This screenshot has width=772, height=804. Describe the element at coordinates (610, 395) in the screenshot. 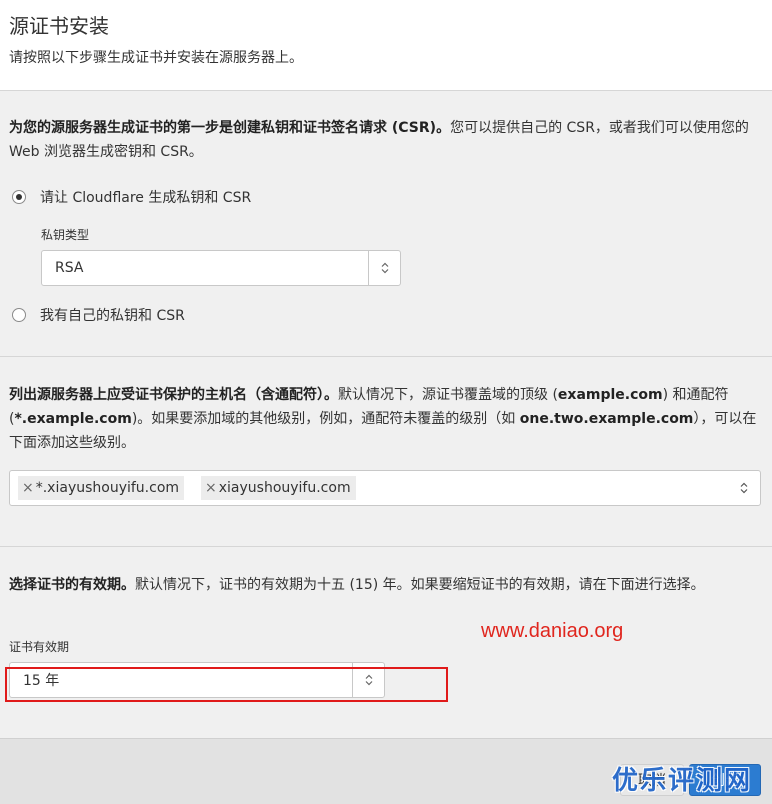

I see `example-apex: example.com` at that location.